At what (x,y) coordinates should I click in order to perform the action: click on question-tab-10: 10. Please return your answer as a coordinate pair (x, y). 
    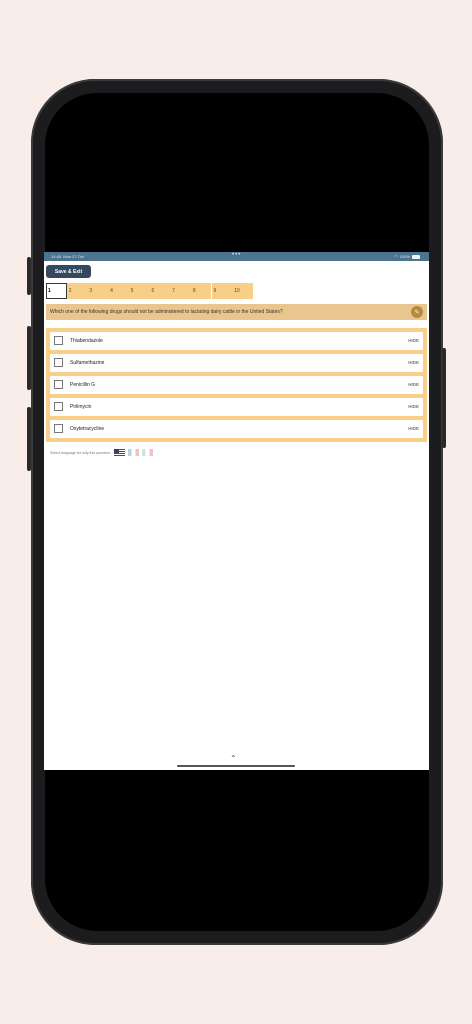
    Looking at the image, I should click on (242, 291).